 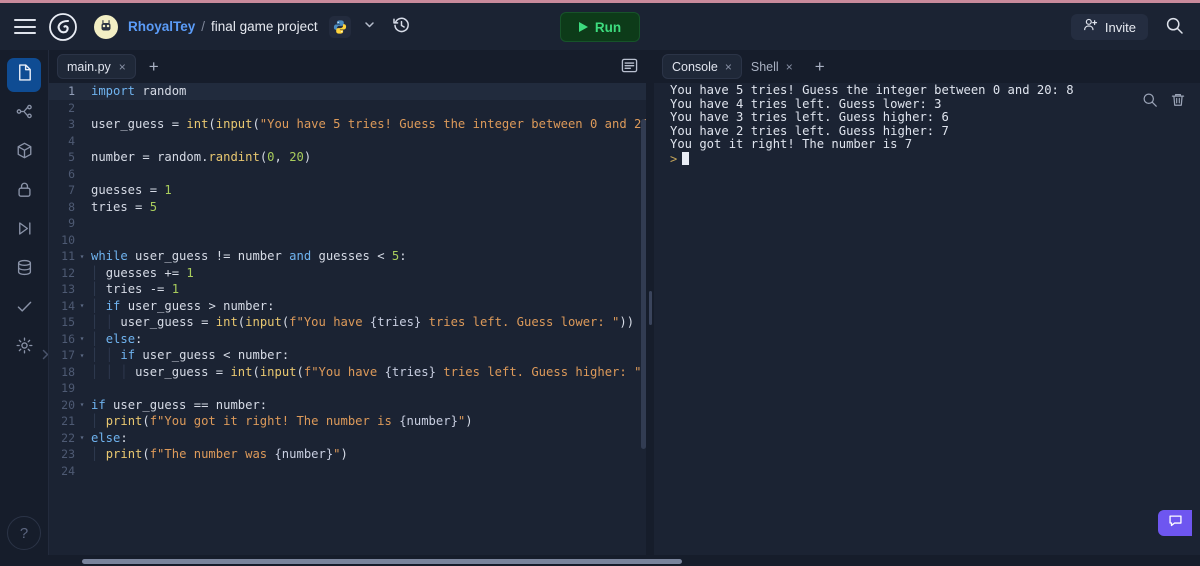 What do you see at coordinates (24, 75) in the screenshot?
I see `sidebar-item-files` at bounding box center [24, 75].